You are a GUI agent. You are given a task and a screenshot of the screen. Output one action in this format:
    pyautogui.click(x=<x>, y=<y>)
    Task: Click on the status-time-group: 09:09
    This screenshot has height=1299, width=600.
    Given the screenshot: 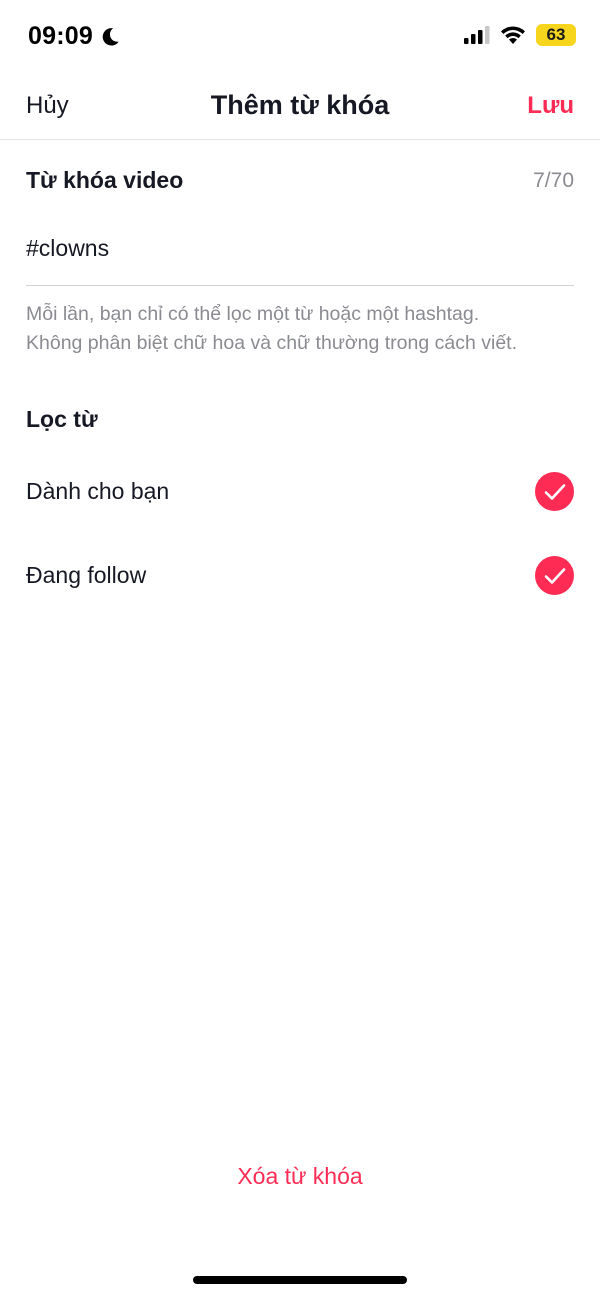 What is the action you would take?
    pyautogui.click(x=74, y=36)
    